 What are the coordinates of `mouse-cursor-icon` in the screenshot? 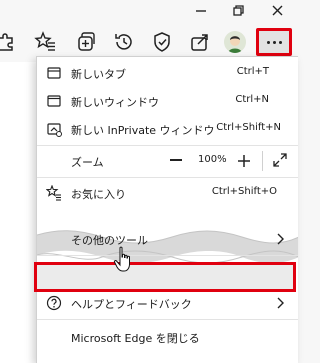 It's located at (123, 260).